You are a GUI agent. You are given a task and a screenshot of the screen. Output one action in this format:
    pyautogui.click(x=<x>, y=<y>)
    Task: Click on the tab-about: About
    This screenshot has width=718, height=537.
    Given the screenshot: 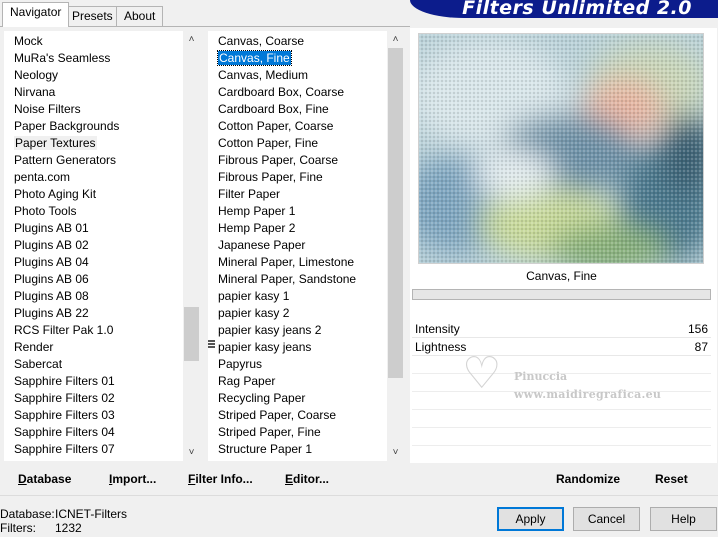 What is the action you would take?
    pyautogui.click(x=140, y=16)
    